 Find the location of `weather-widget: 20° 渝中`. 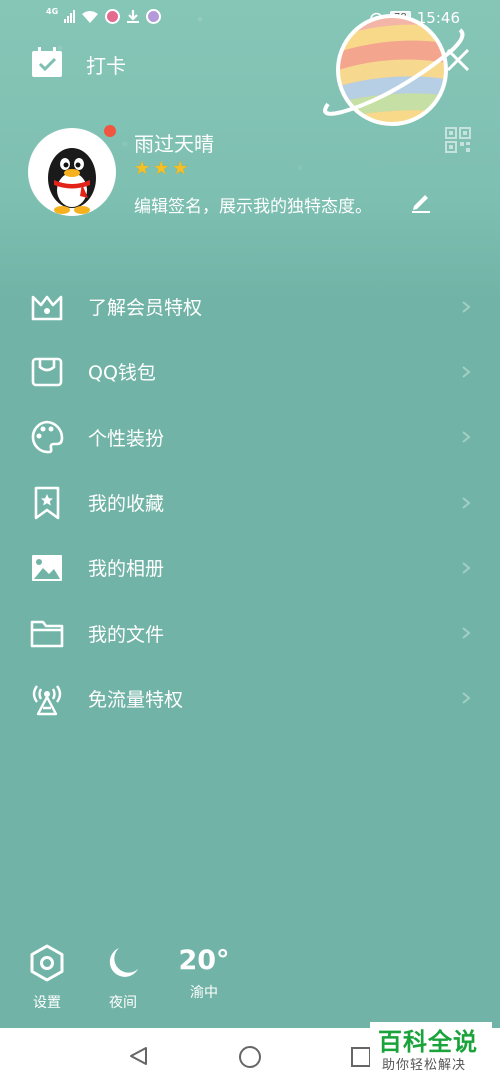

weather-widget: 20° 渝中 is located at coordinates (204, 973).